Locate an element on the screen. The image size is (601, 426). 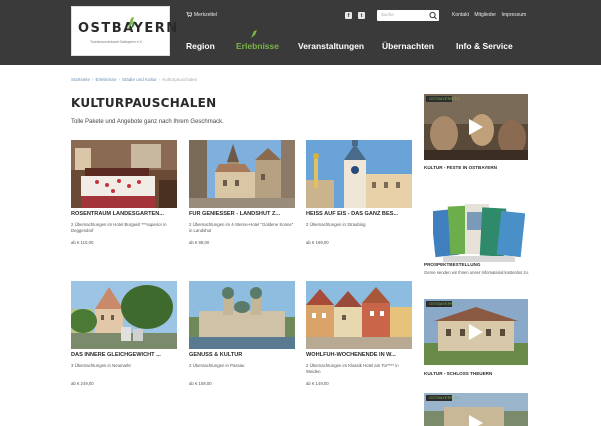
twitter-icon: t is located at coordinates (361, 15).